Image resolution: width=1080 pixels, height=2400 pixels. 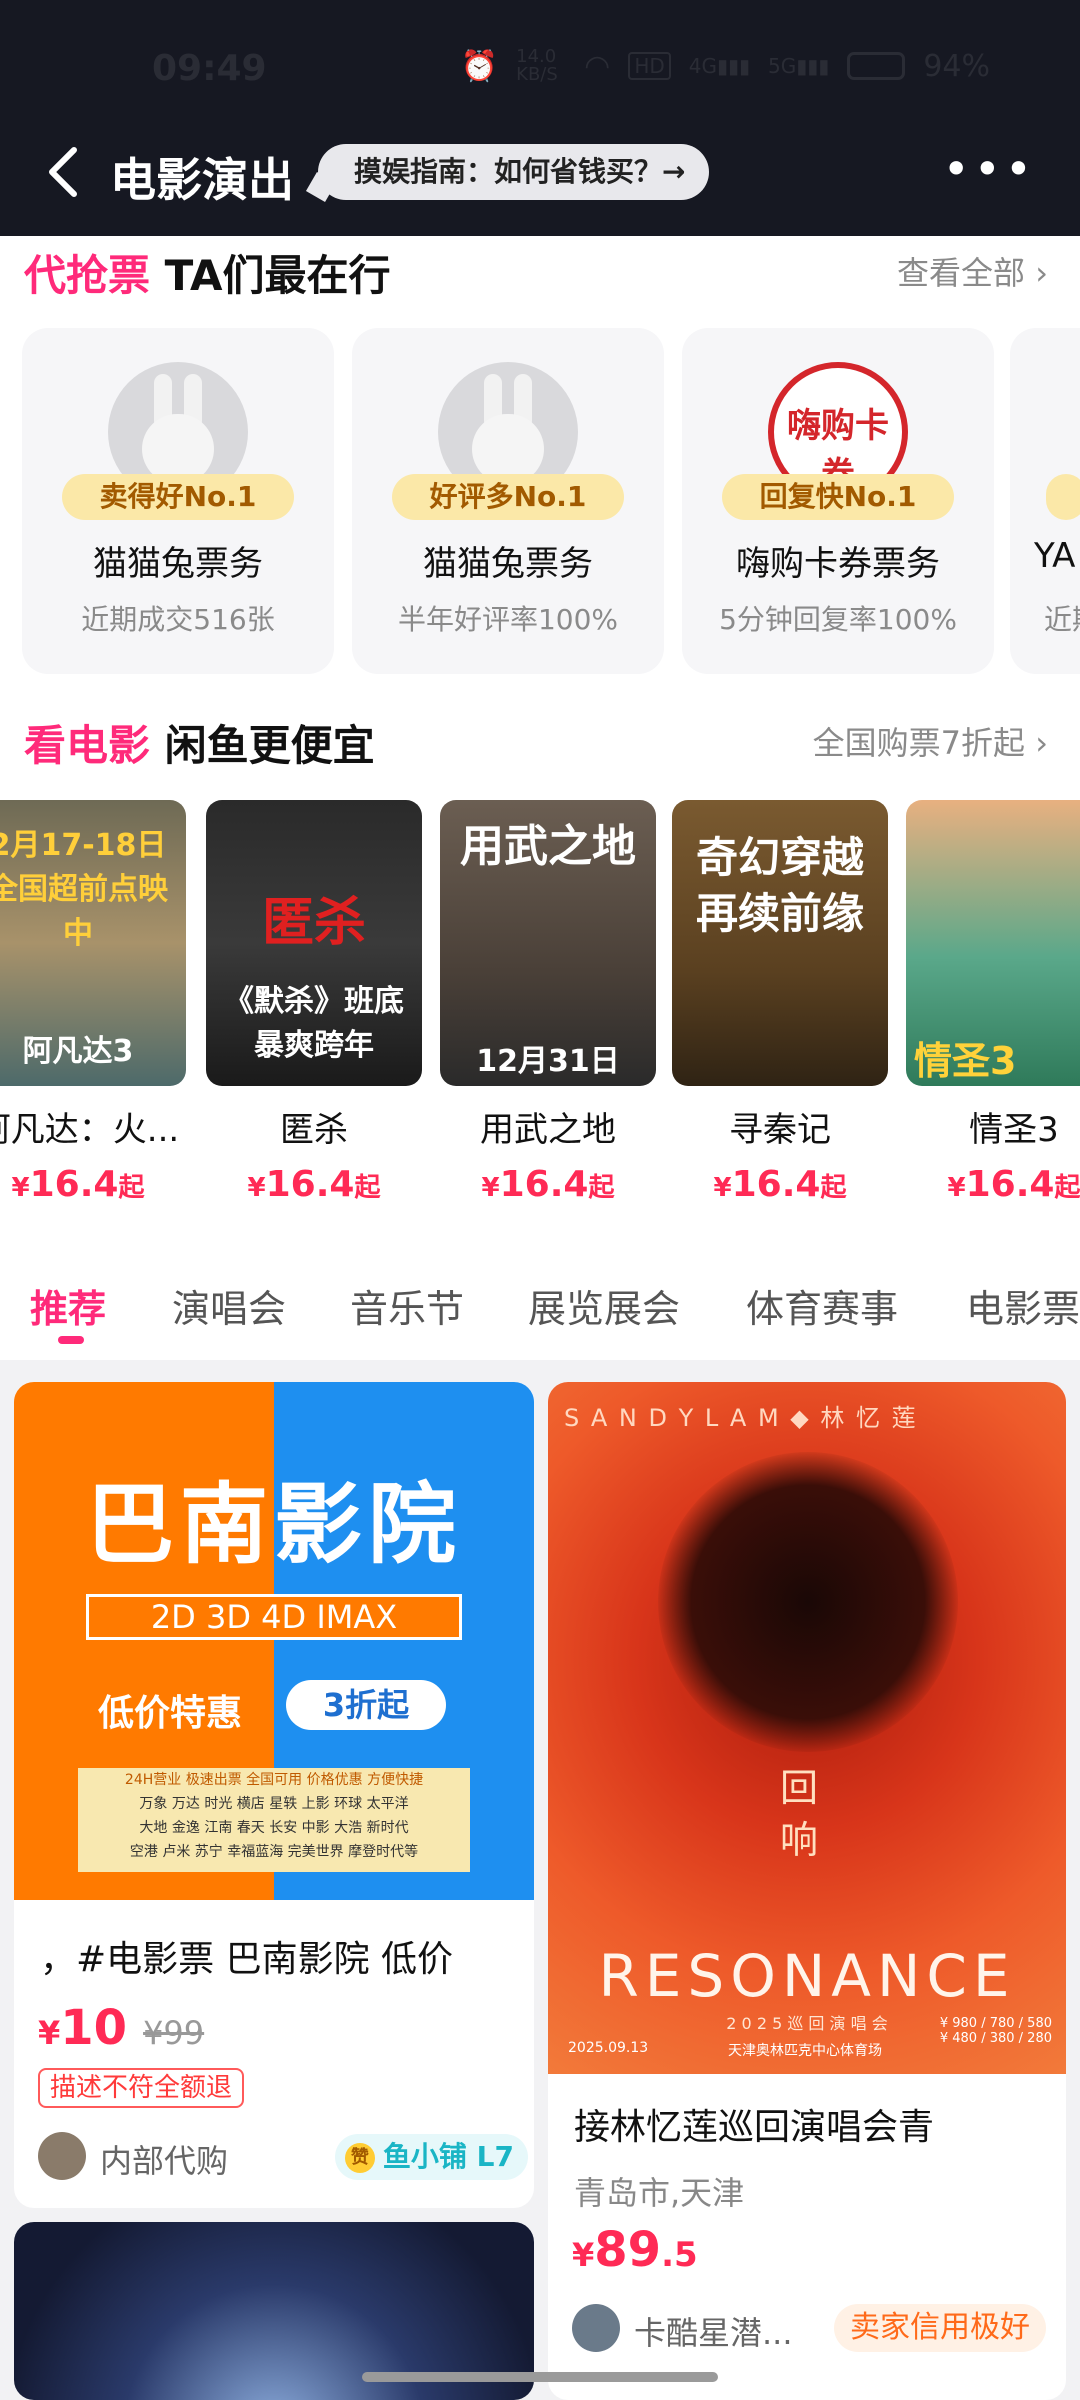 I want to click on seller-nickname: 内部代购, so click(x=164, y=2161).